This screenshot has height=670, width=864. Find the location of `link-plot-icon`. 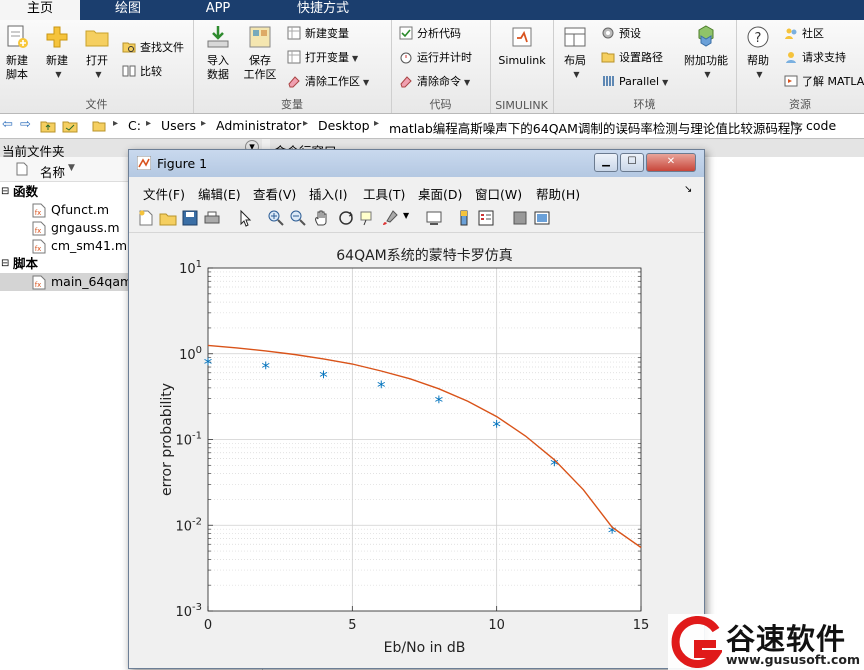

link-plot-icon is located at coordinates (434, 218).